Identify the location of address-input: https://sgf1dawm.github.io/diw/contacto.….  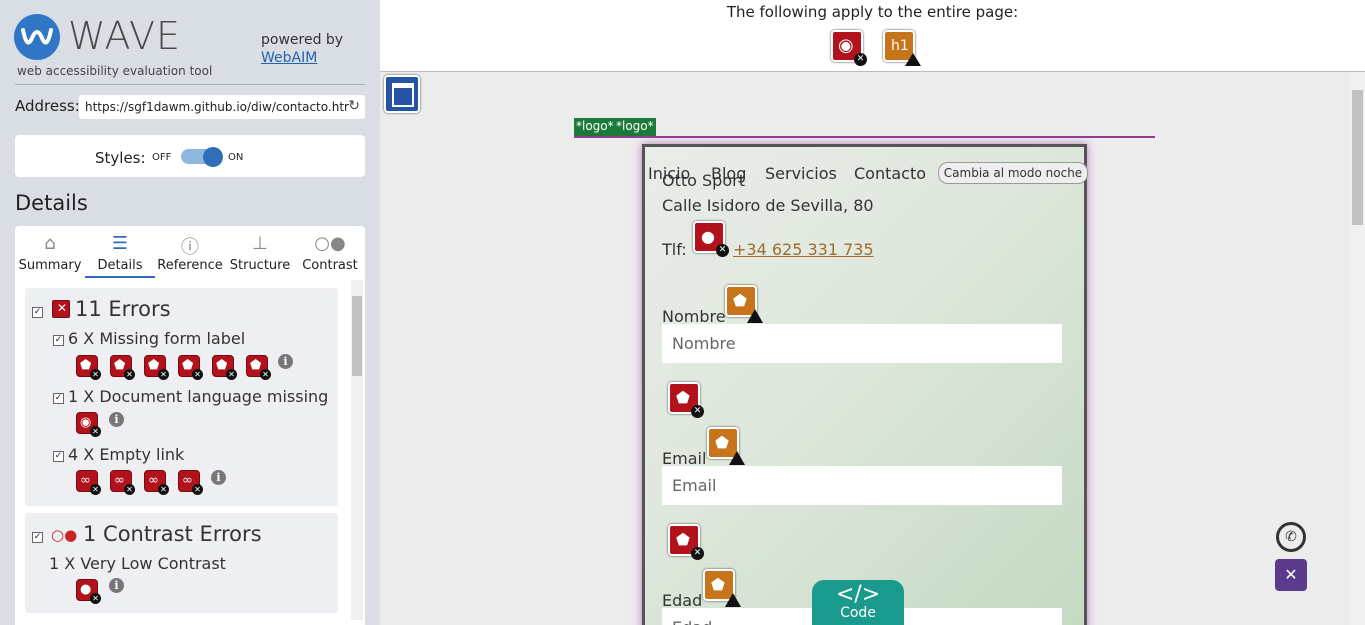
(222, 107).